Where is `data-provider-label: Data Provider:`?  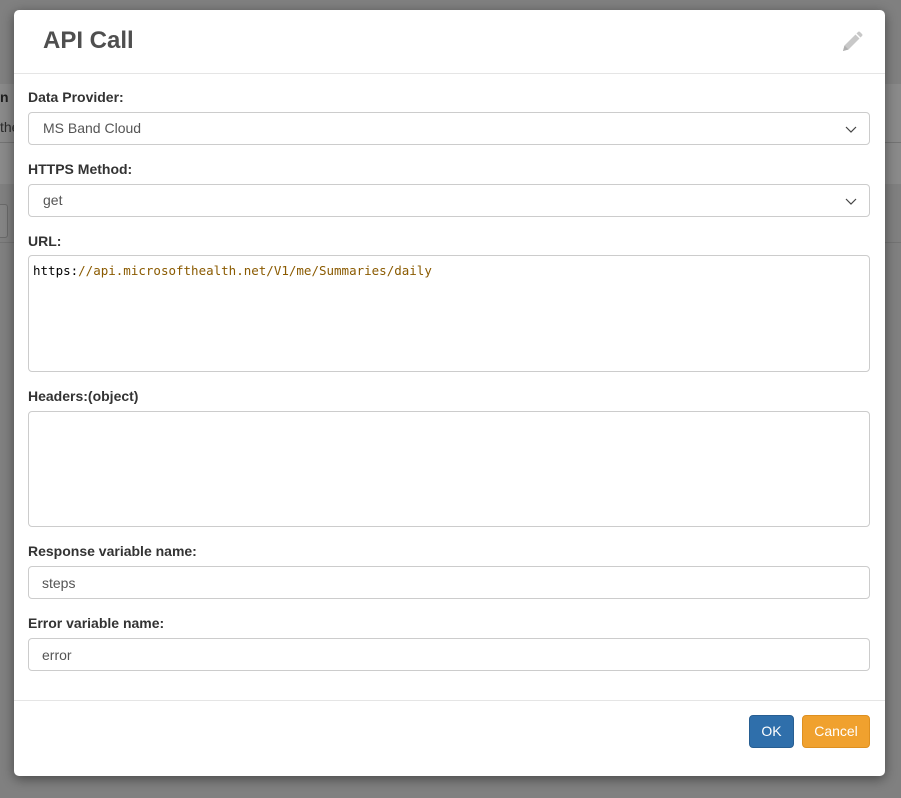 data-provider-label: Data Provider: is located at coordinates (76, 97).